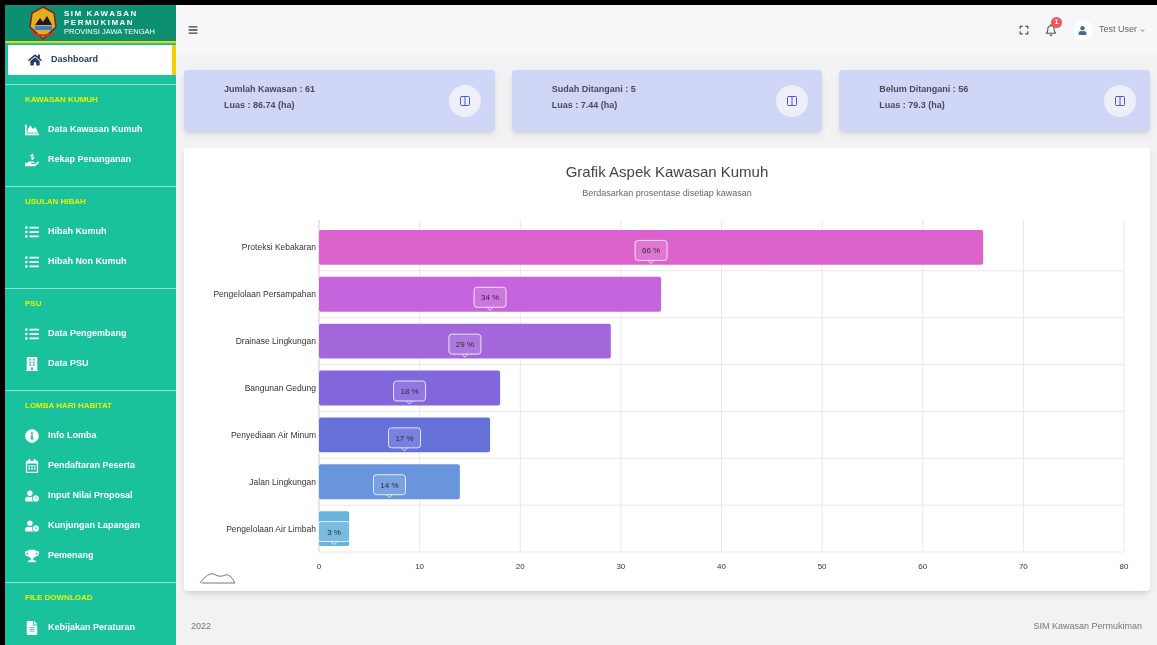  Describe the element at coordinates (490, 298) in the screenshot. I see `data-label: 34 %` at that location.